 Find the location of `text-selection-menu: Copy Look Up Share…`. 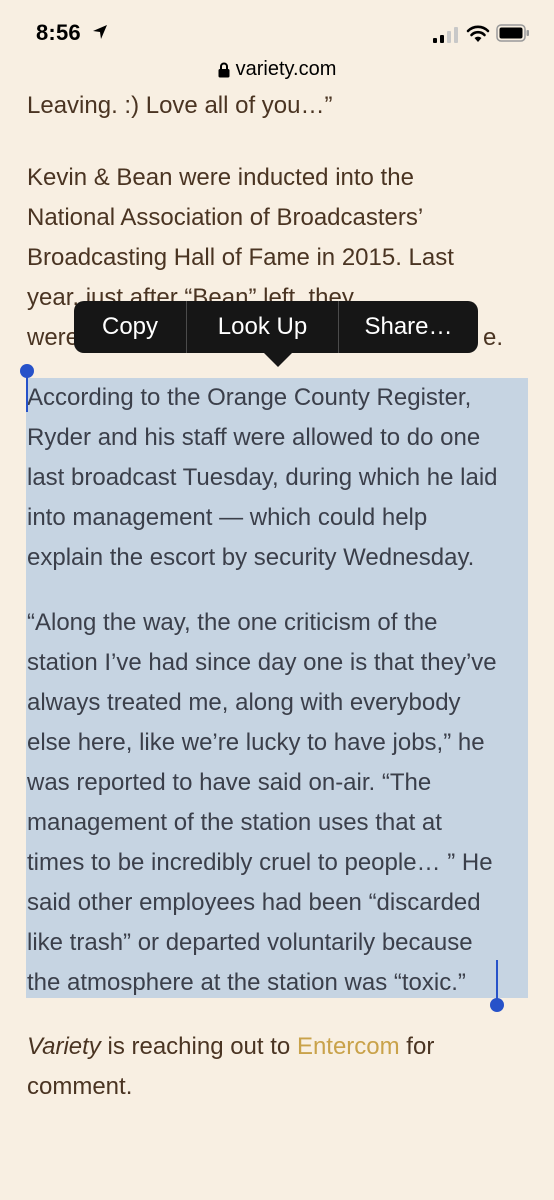

text-selection-menu: Copy Look Up Share… is located at coordinates (276, 334).